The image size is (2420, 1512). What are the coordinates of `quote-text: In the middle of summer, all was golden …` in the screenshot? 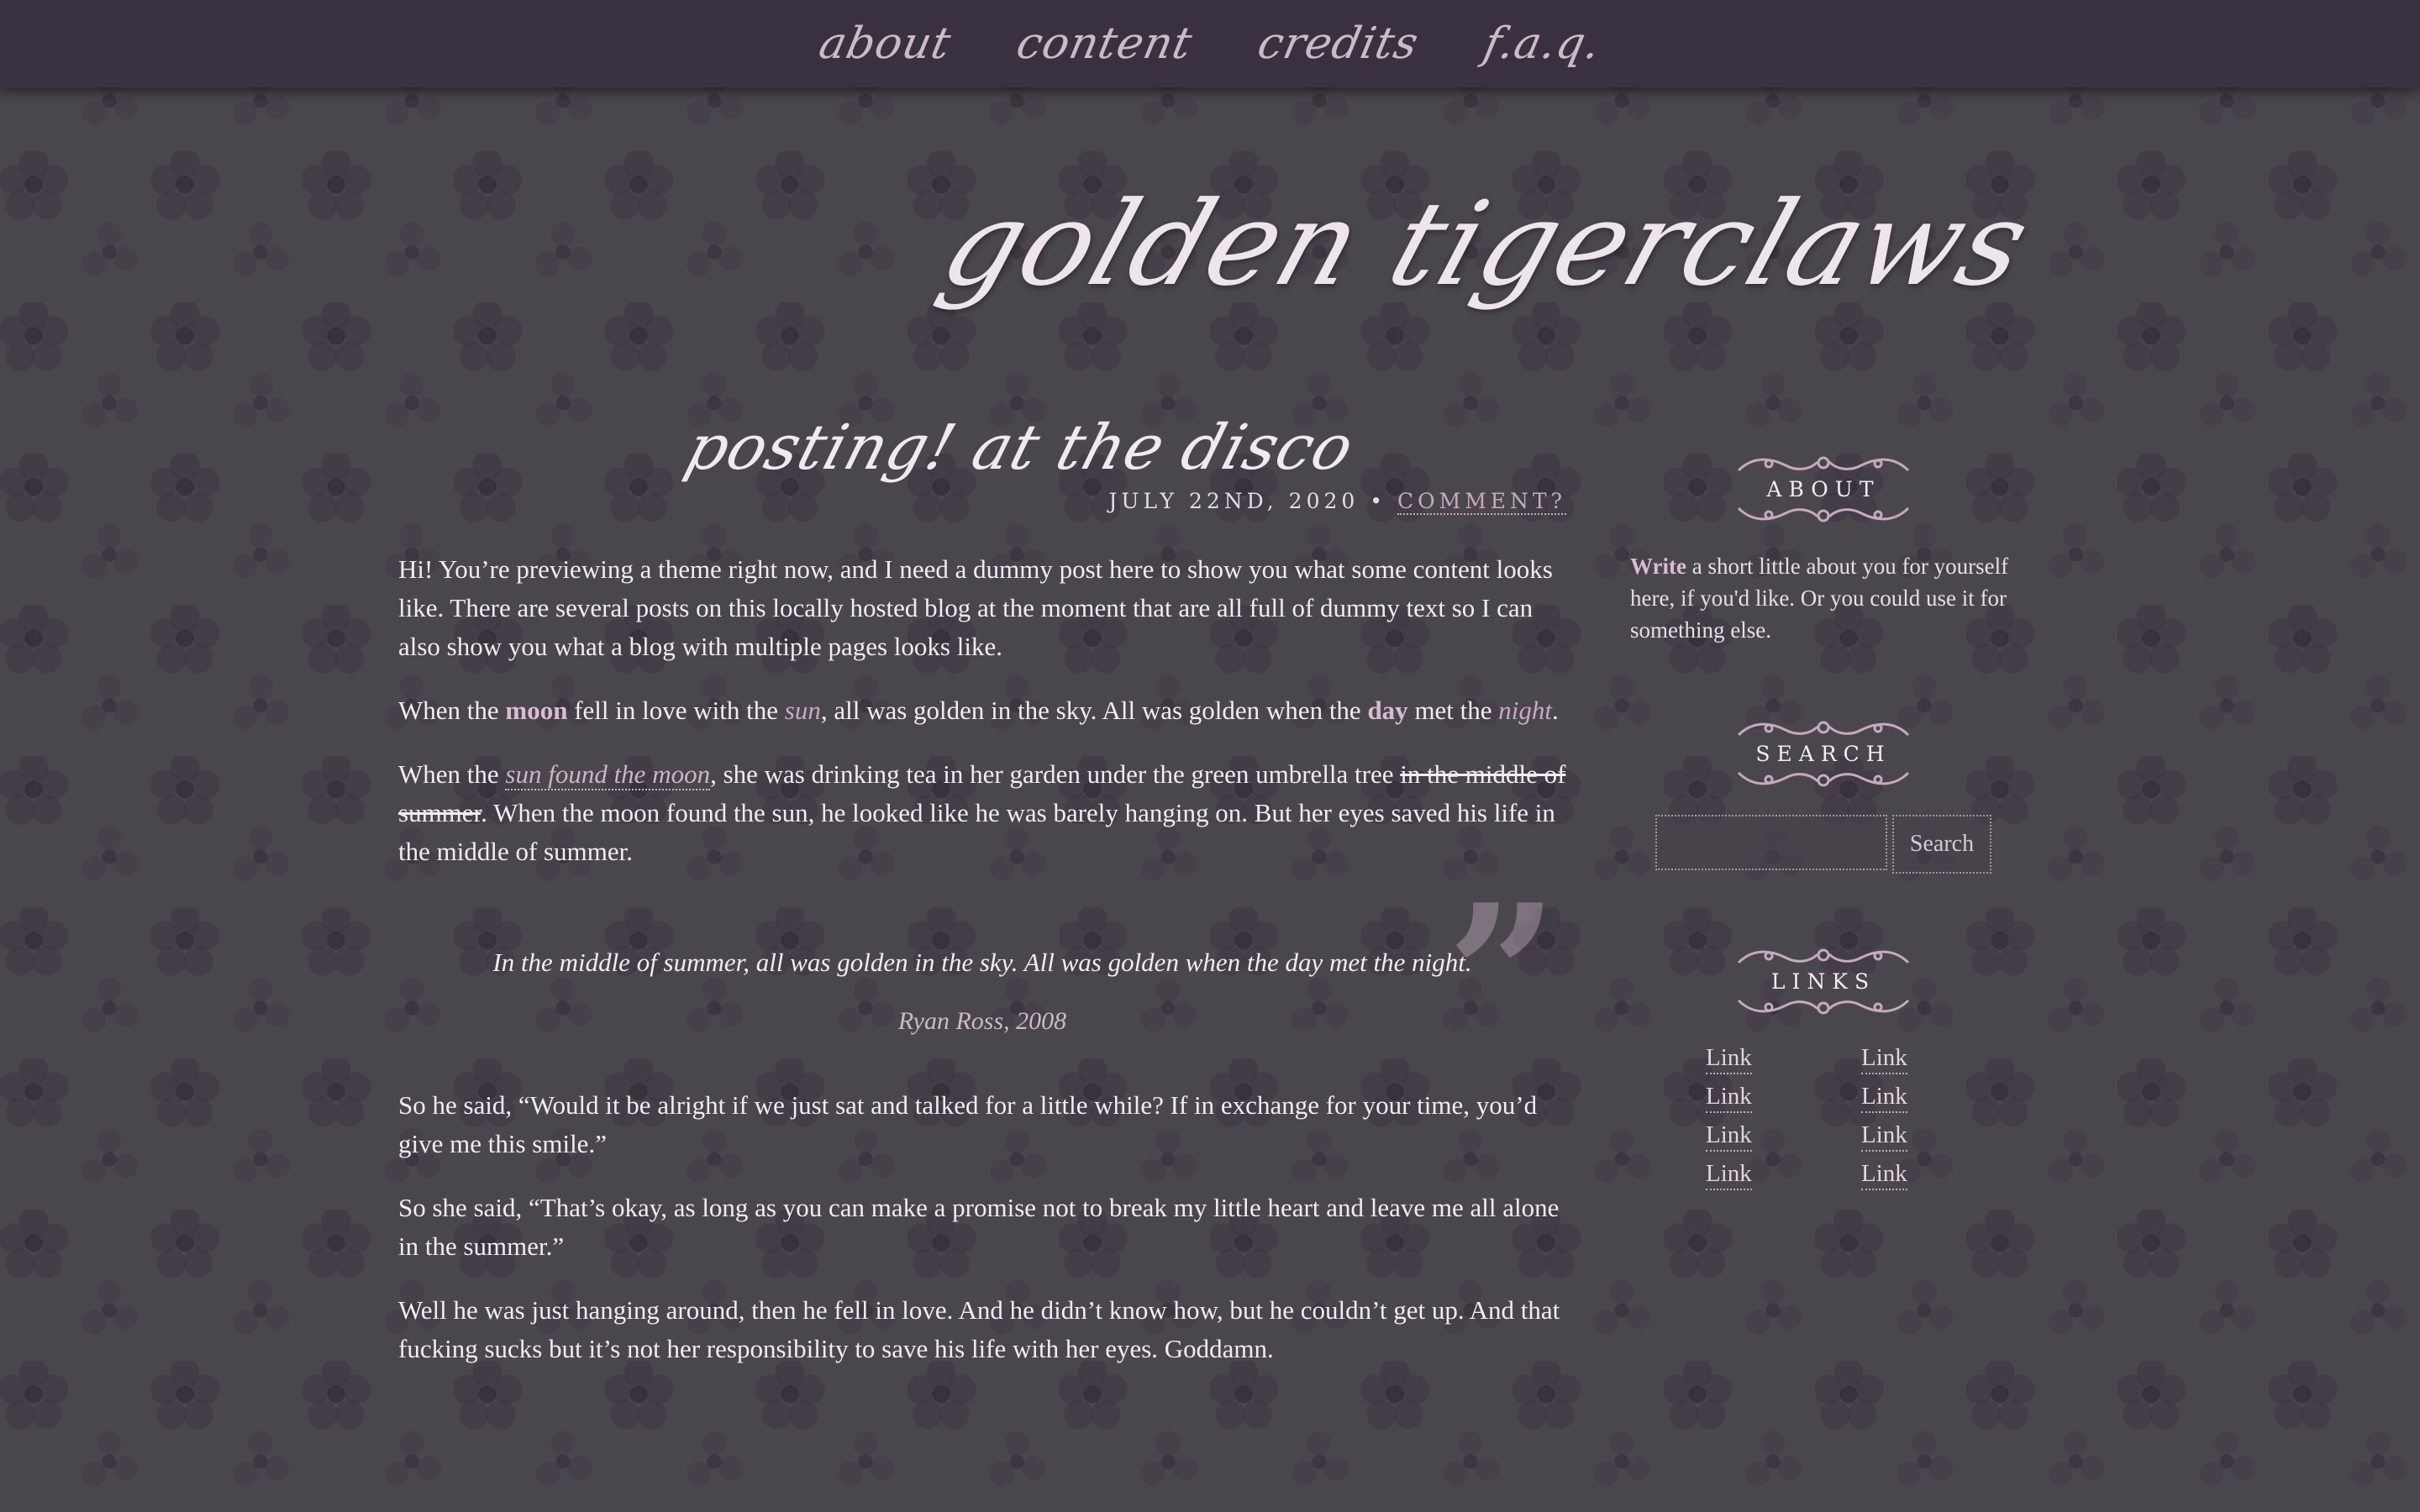 It's located at (982, 962).